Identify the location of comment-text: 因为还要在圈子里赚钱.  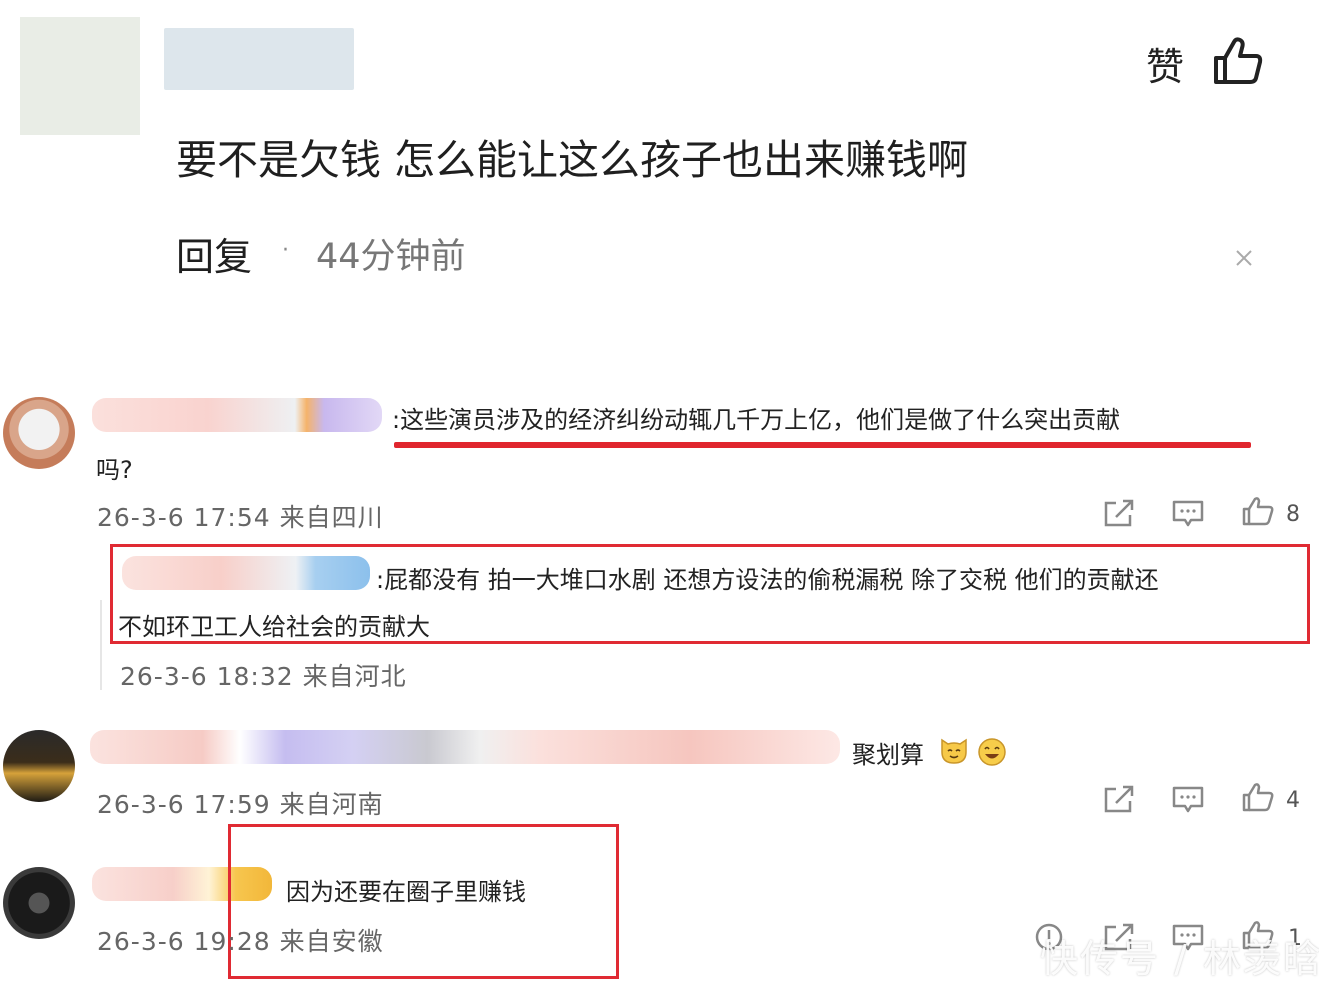
(406, 892).